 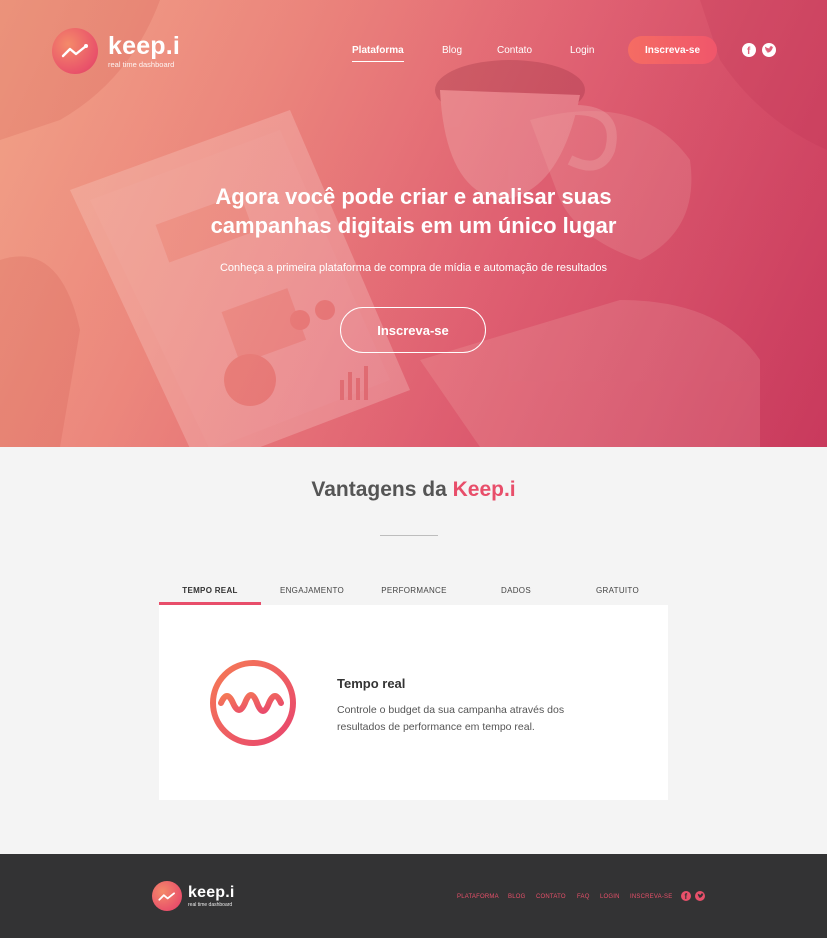 I want to click on tab-gratuito: GRATUITO, so click(x=617, y=590).